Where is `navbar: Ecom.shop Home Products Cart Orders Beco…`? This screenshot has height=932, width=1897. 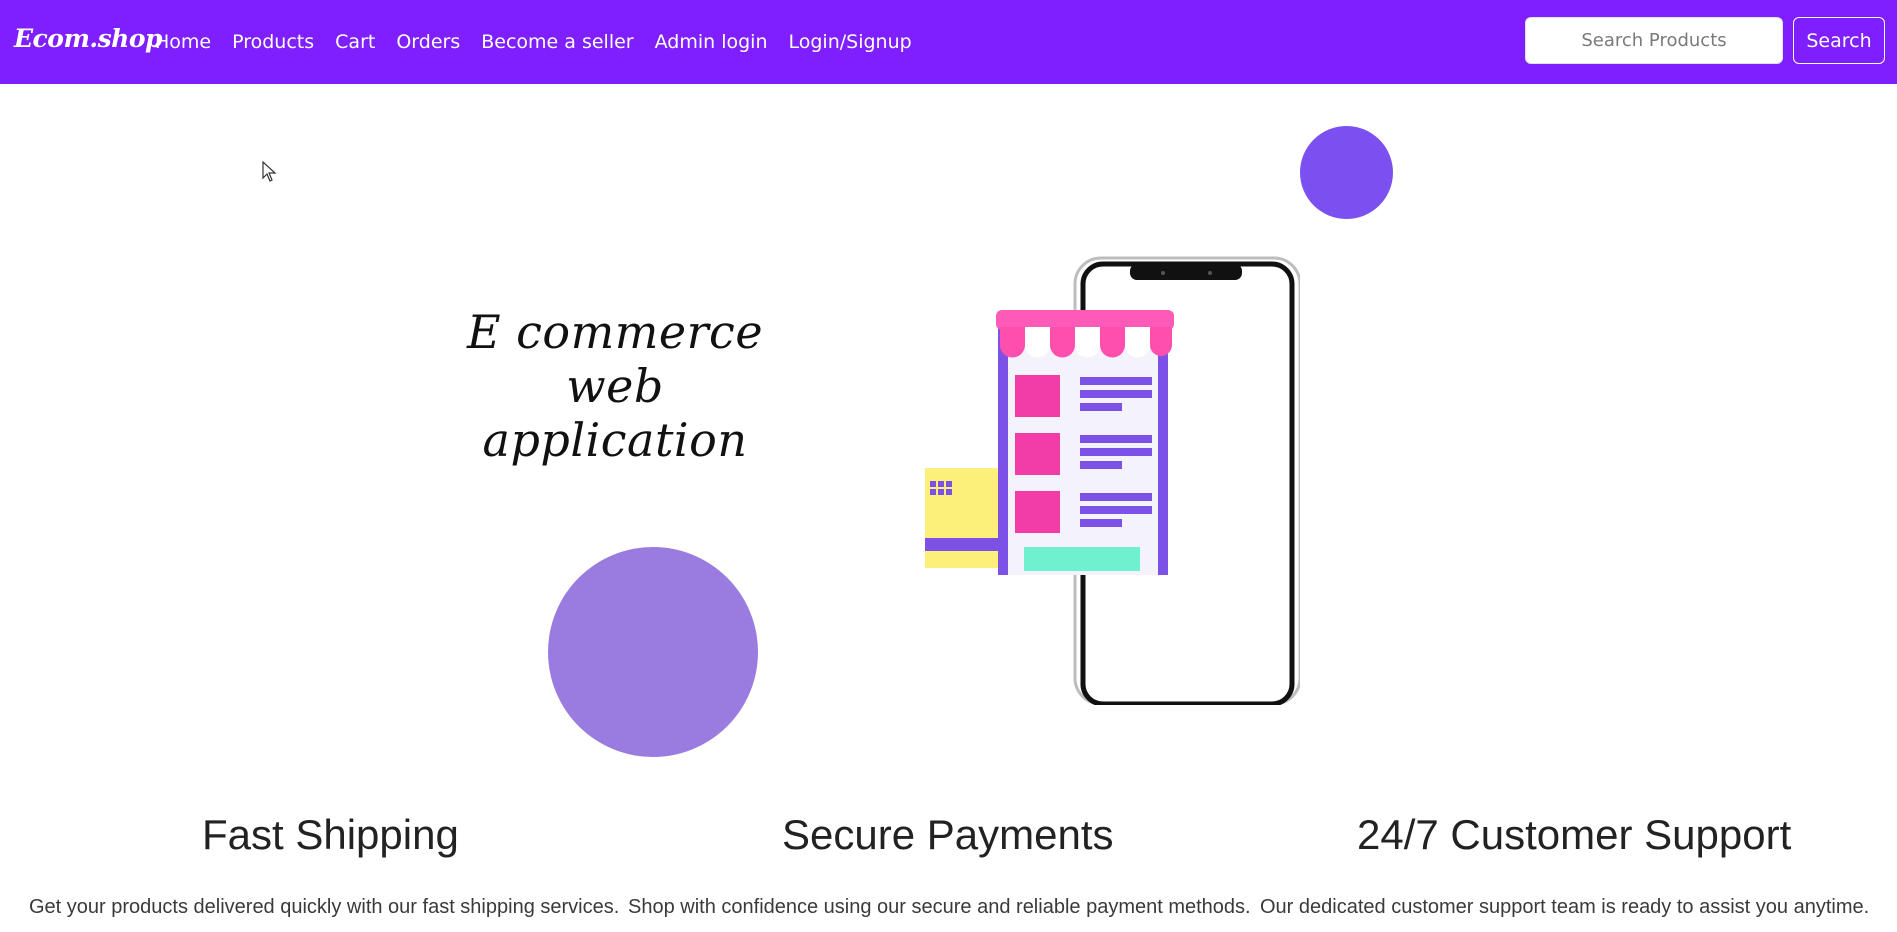 navbar: Ecom.shop Home Products Cart Orders Beco… is located at coordinates (948, 42).